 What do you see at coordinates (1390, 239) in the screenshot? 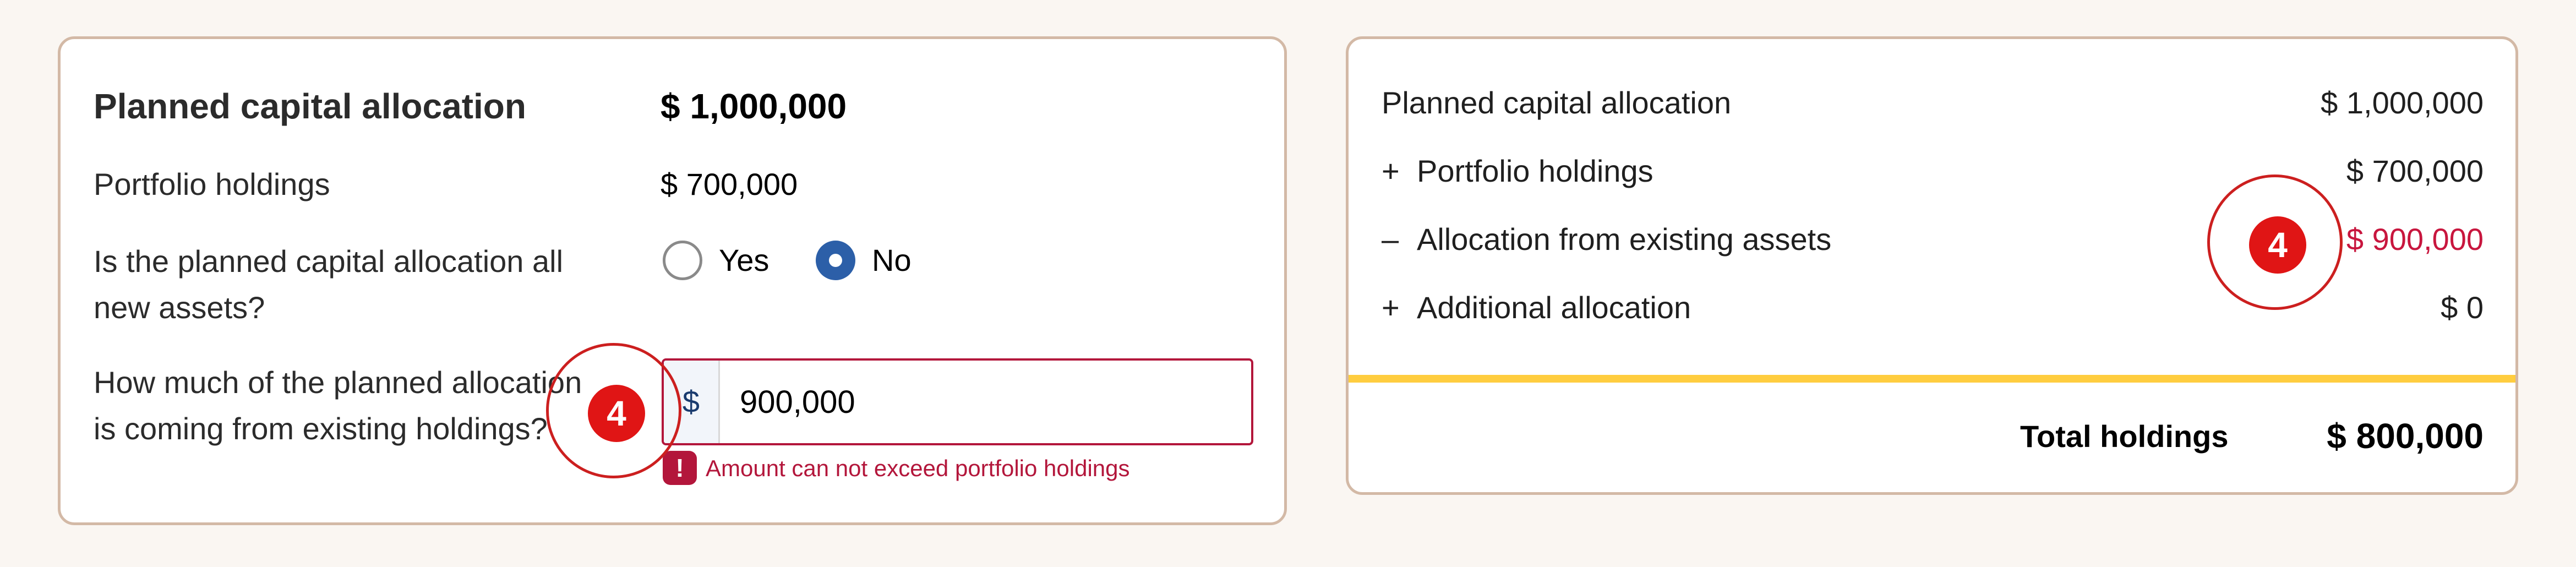
I see `minus-sign: –` at bounding box center [1390, 239].